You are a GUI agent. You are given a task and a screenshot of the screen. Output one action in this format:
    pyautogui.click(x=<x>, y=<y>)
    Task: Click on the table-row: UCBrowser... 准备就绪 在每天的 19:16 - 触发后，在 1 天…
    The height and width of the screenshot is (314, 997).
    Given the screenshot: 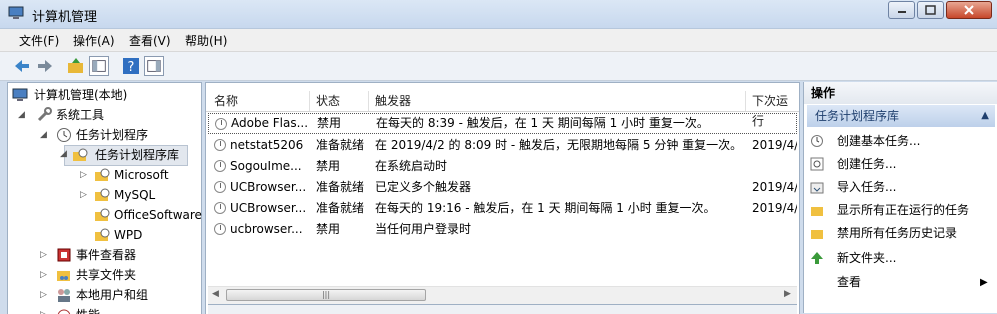 What is the action you would take?
    pyautogui.click(x=502, y=208)
    